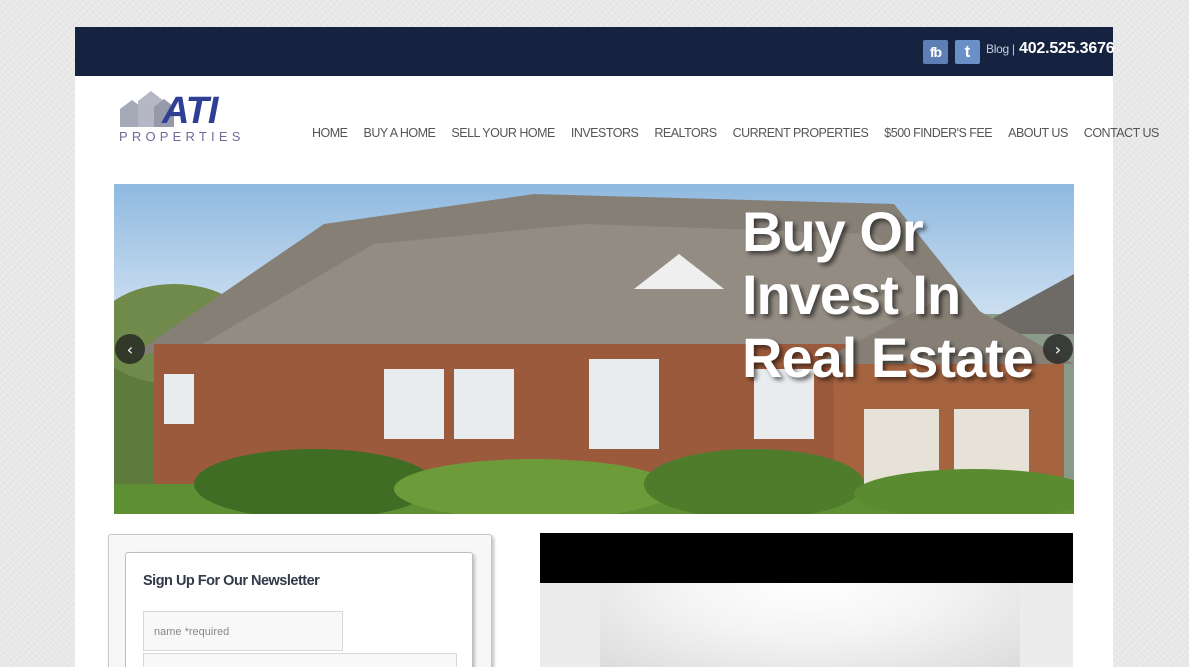 This screenshot has height=667, width=1189. Describe the element at coordinates (595, 51) in the screenshot. I see `top-bar: fb t Blog | 402.525.3676` at that location.